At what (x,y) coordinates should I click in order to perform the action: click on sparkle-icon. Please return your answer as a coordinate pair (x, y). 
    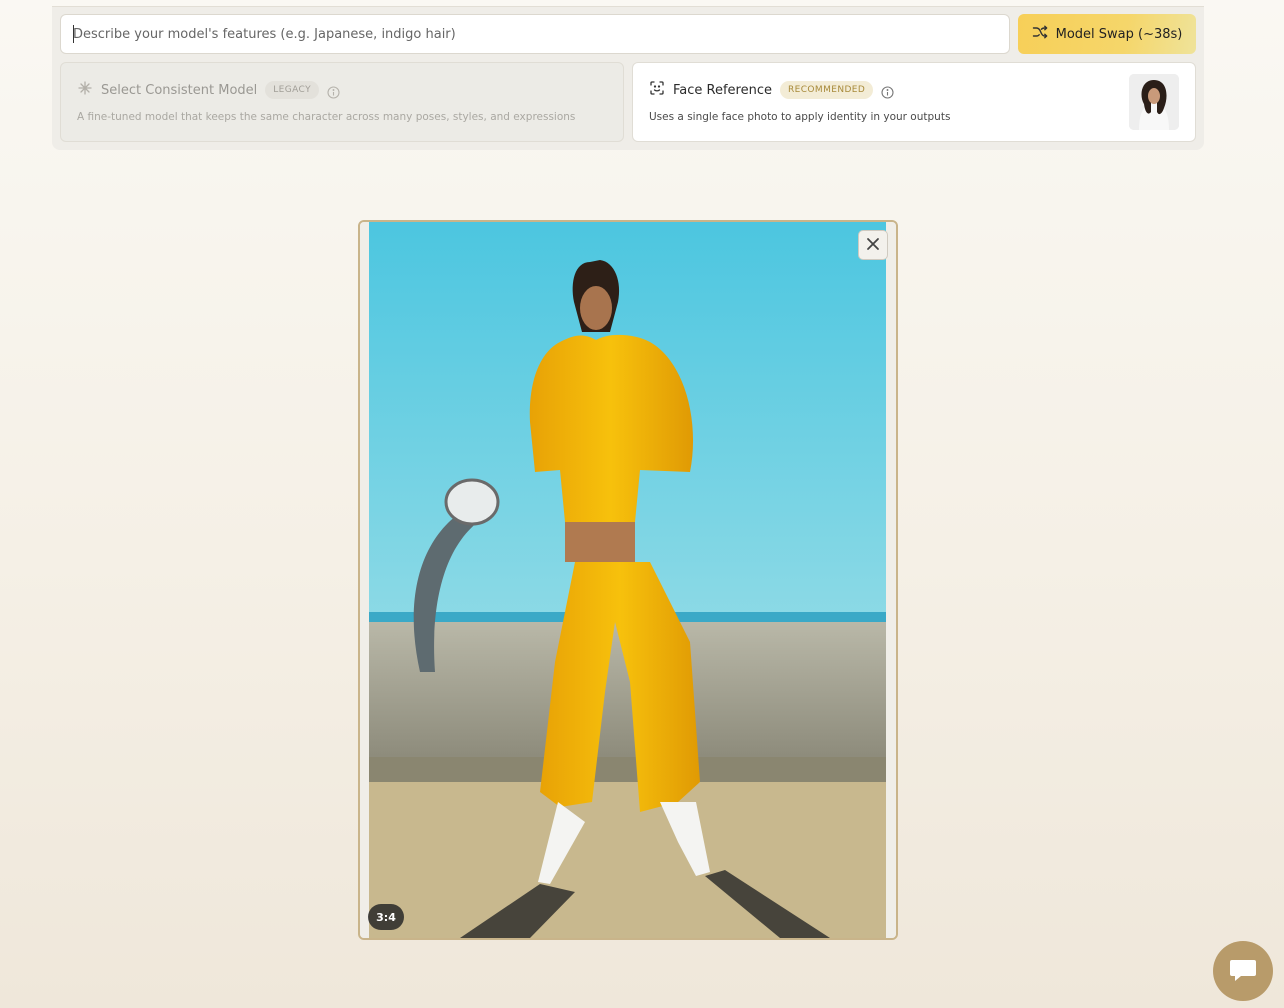
    Looking at the image, I should click on (85, 90).